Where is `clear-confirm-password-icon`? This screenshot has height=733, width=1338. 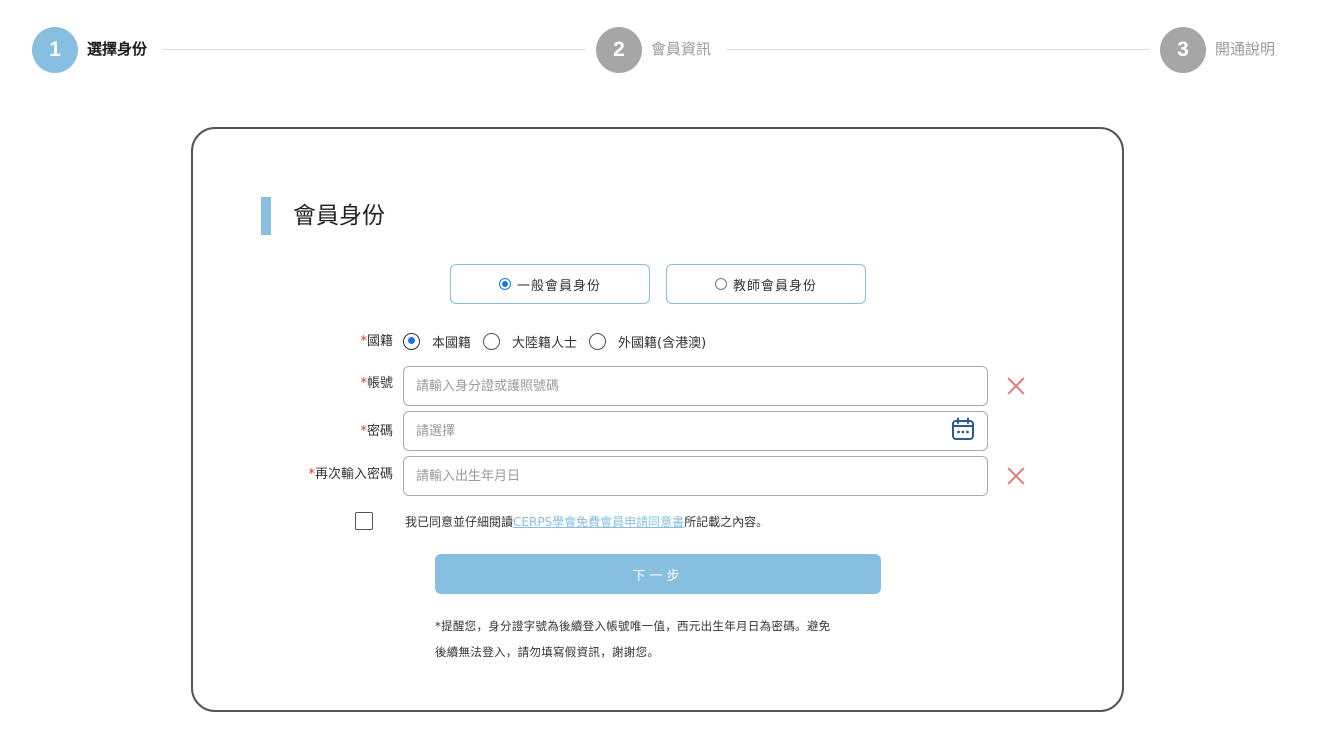 clear-confirm-password-icon is located at coordinates (1016, 475).